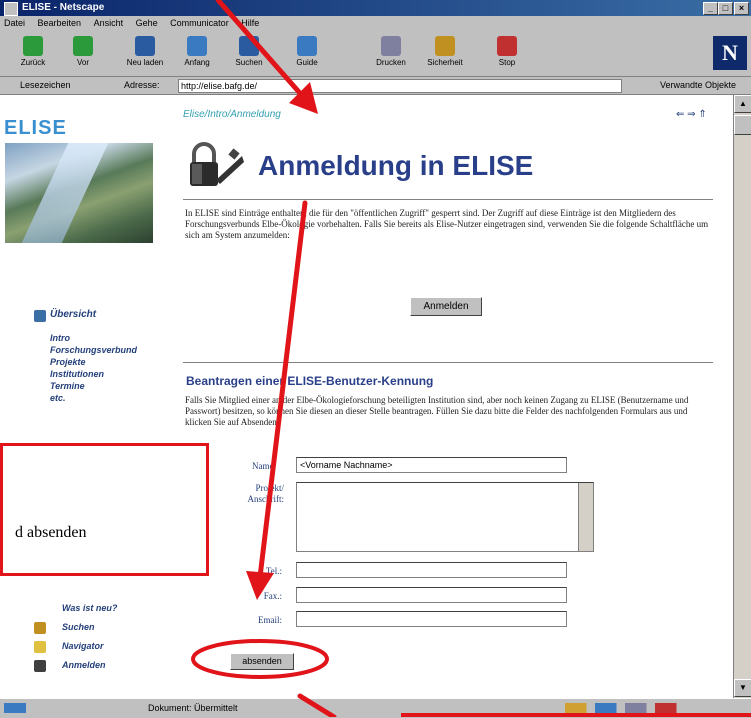 Image resolution: width=751 pixels, height=718 pixels. What do you see at coordinates (307, 46) in the screenshot?
I see `guide-icon` at bounding box center [307, 46].